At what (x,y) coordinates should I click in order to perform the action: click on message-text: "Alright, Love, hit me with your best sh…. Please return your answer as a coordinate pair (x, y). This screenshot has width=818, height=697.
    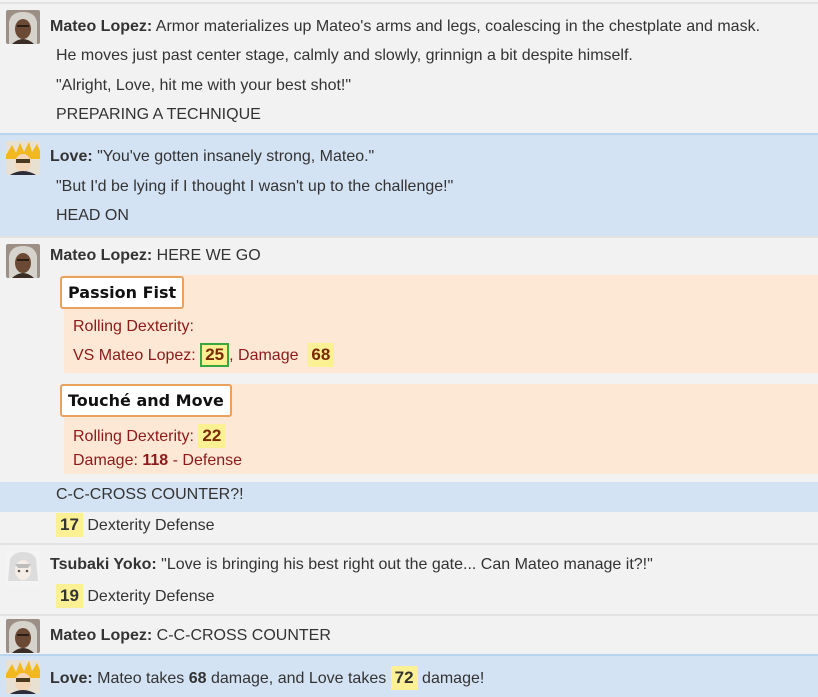
    Looking at the image, I should click on (204, 85).